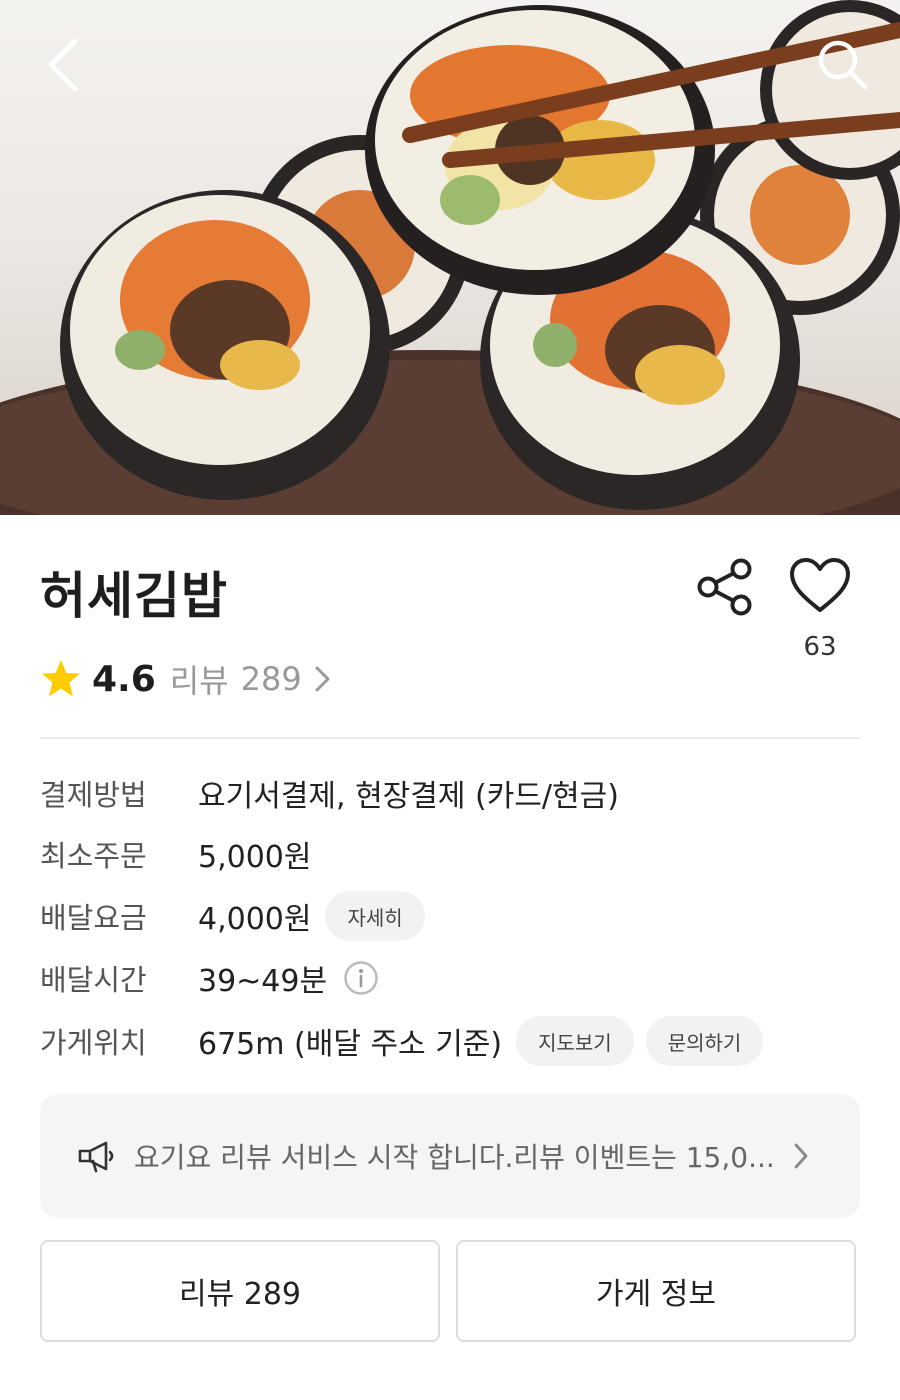 The height and width of the screenshot is (1400, 900). I want to click on tab-store-info: 가게 정보, so click(656, 1291).